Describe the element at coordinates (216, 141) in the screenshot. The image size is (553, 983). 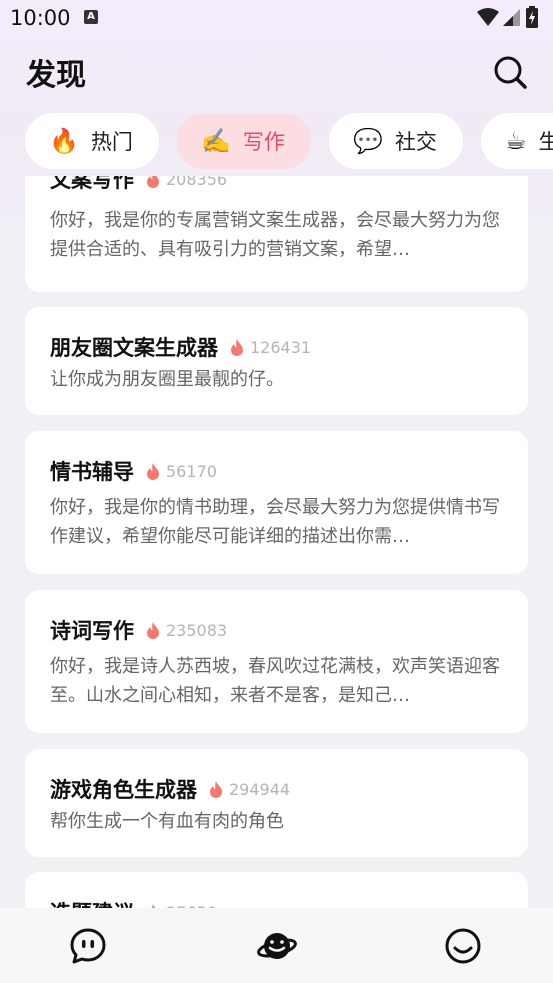
I see `writing-hand-icon: ✍️` at that location.